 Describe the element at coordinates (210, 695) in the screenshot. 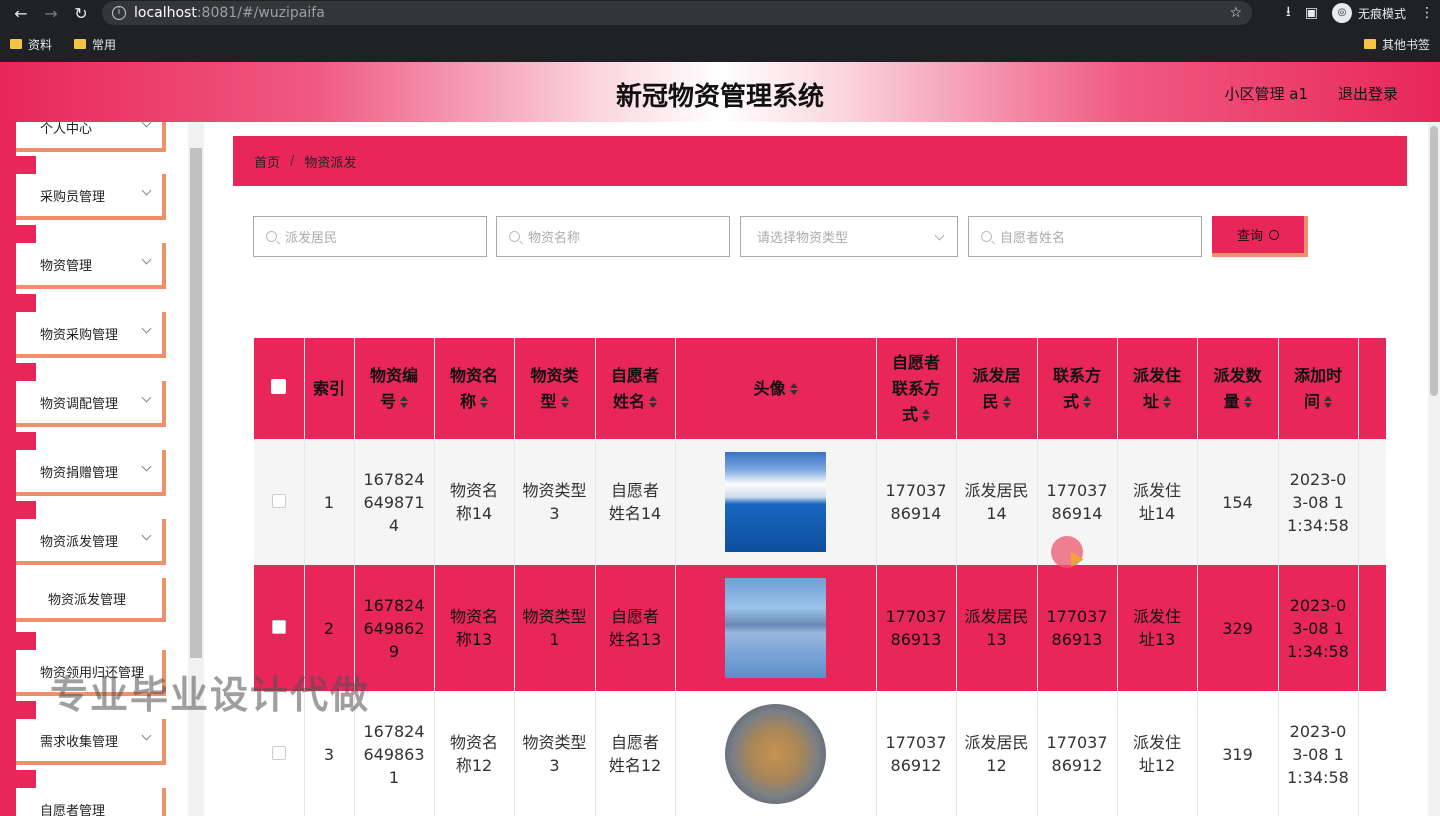

I see `watermark: 专业毕业设计代做` at that location.